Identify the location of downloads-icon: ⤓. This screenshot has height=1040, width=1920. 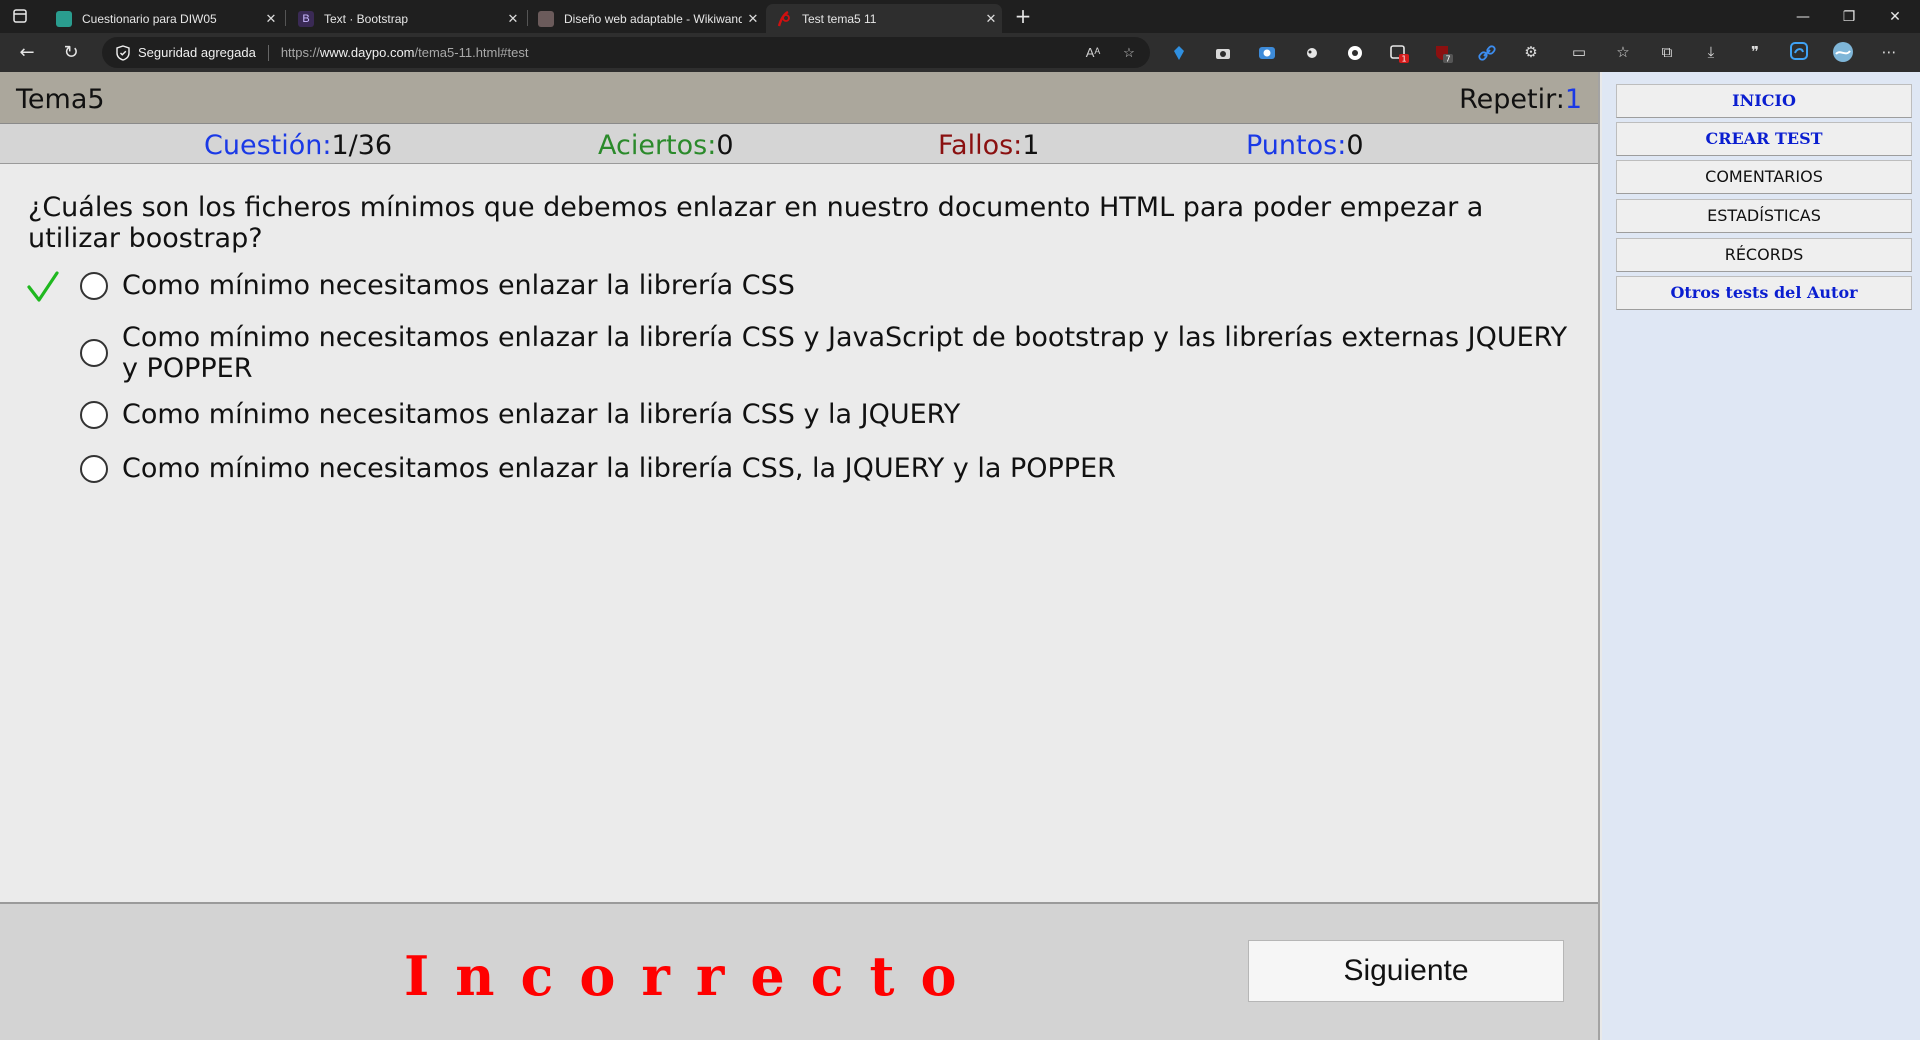
(1711, 52).